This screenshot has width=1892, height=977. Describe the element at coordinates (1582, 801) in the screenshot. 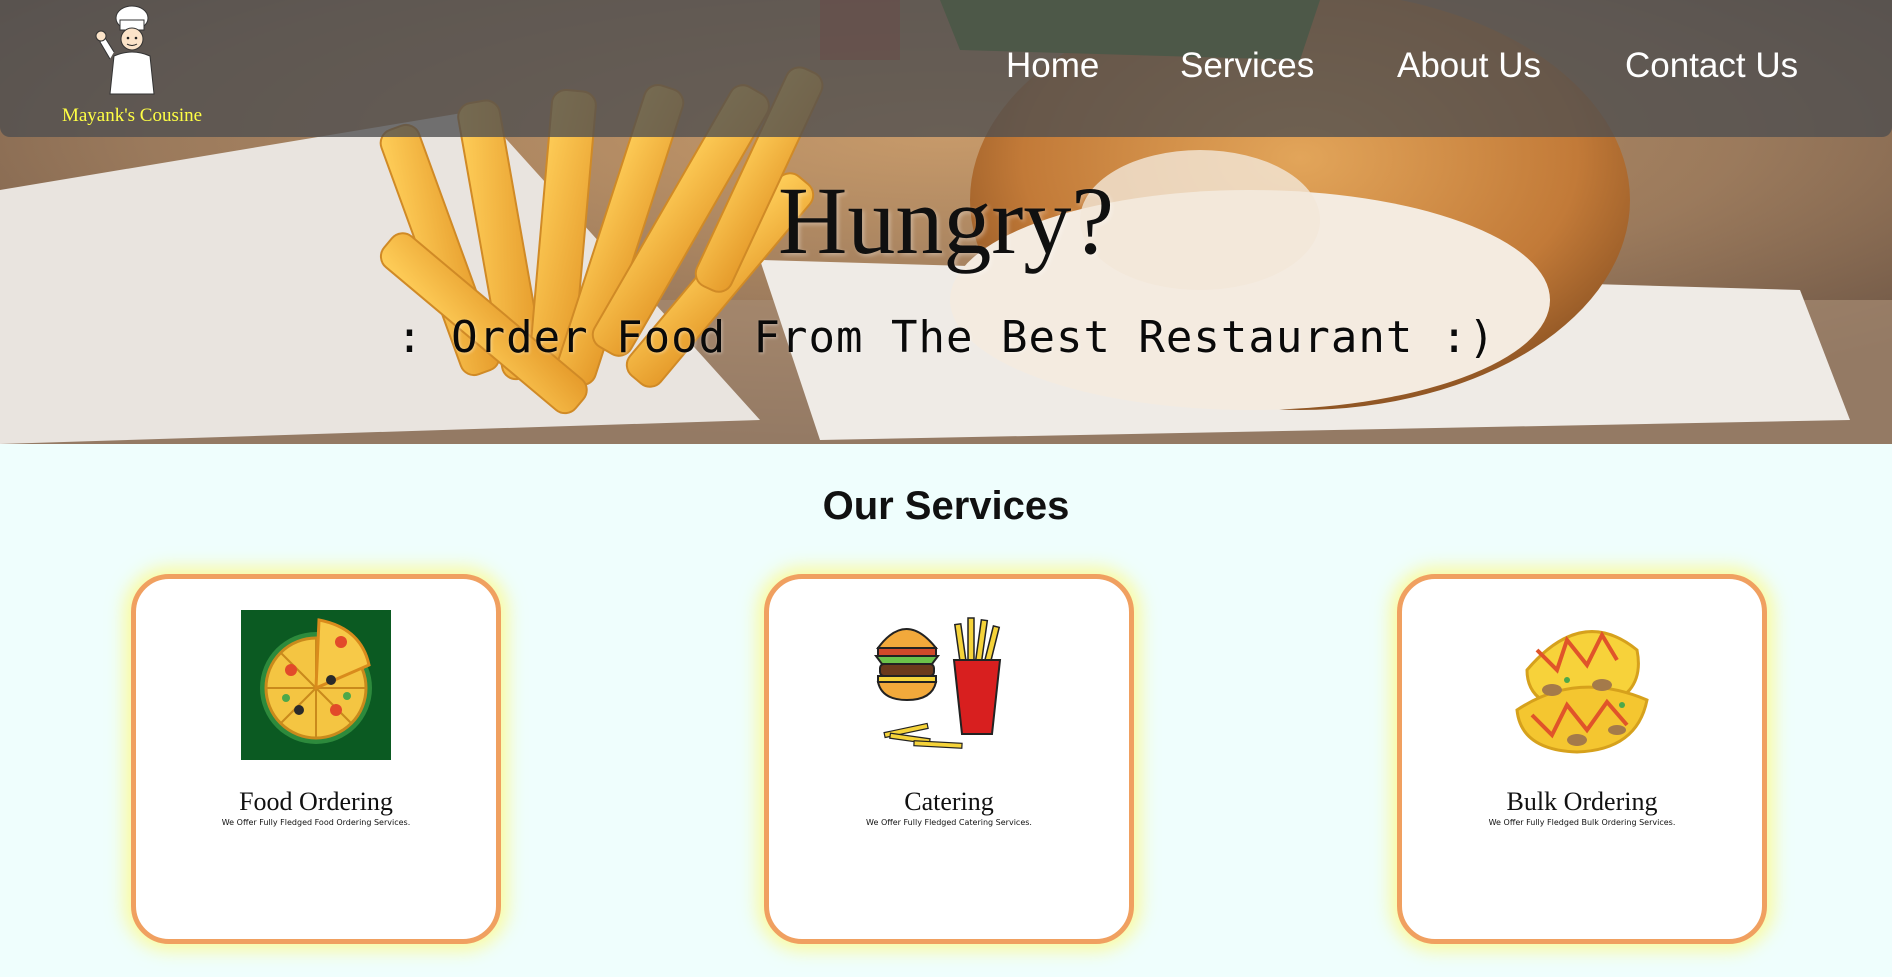

I see `card-title: Bulk Ordering` at that location.